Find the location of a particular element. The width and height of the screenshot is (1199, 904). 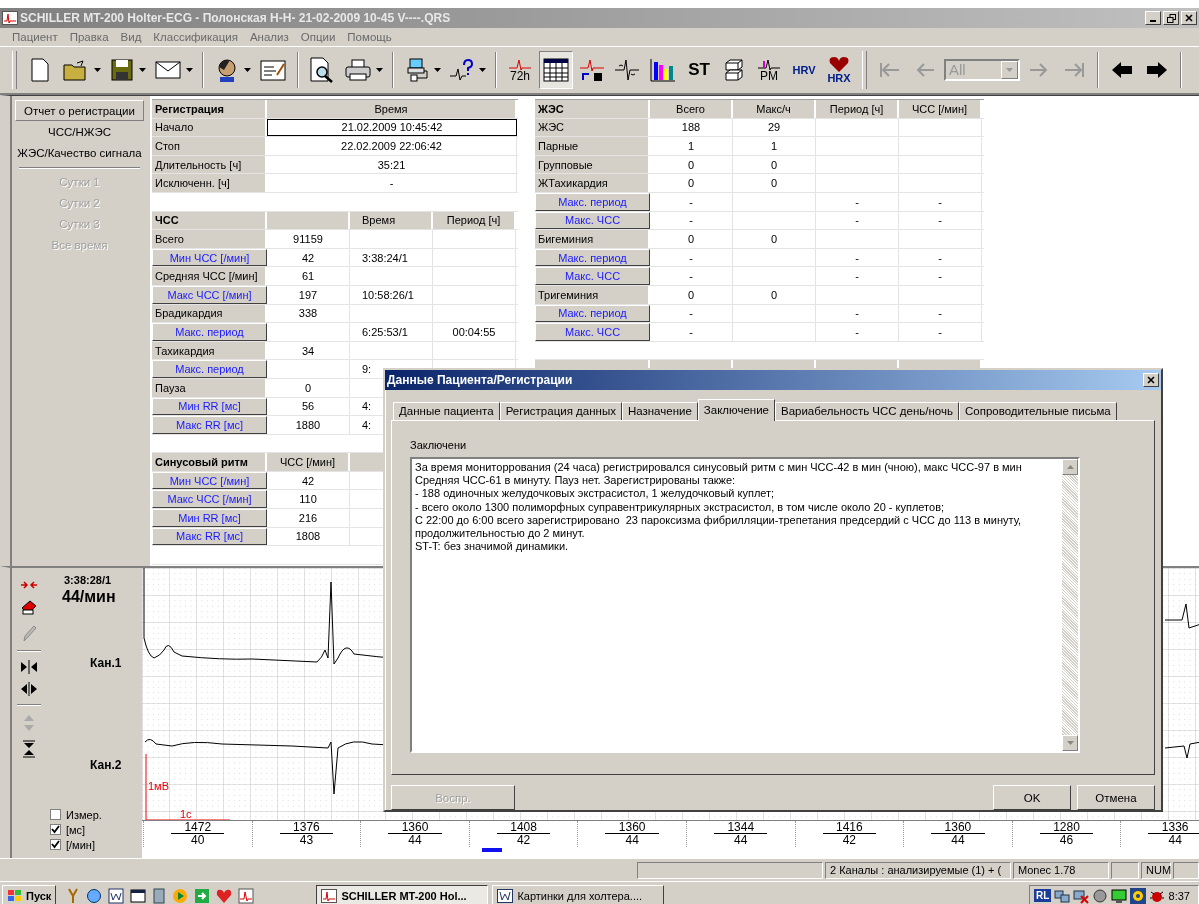

field-label: Заключени is located at coordinates (439, 445).